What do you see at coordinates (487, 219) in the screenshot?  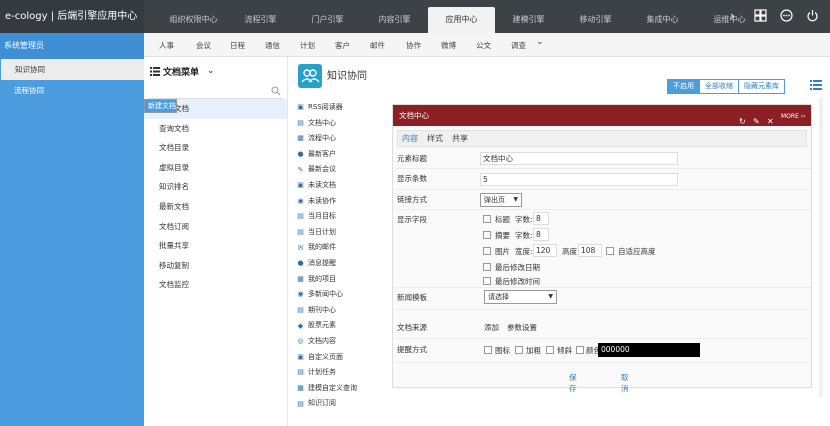 I see `title-checkbox` at bounding box center [487, 219].